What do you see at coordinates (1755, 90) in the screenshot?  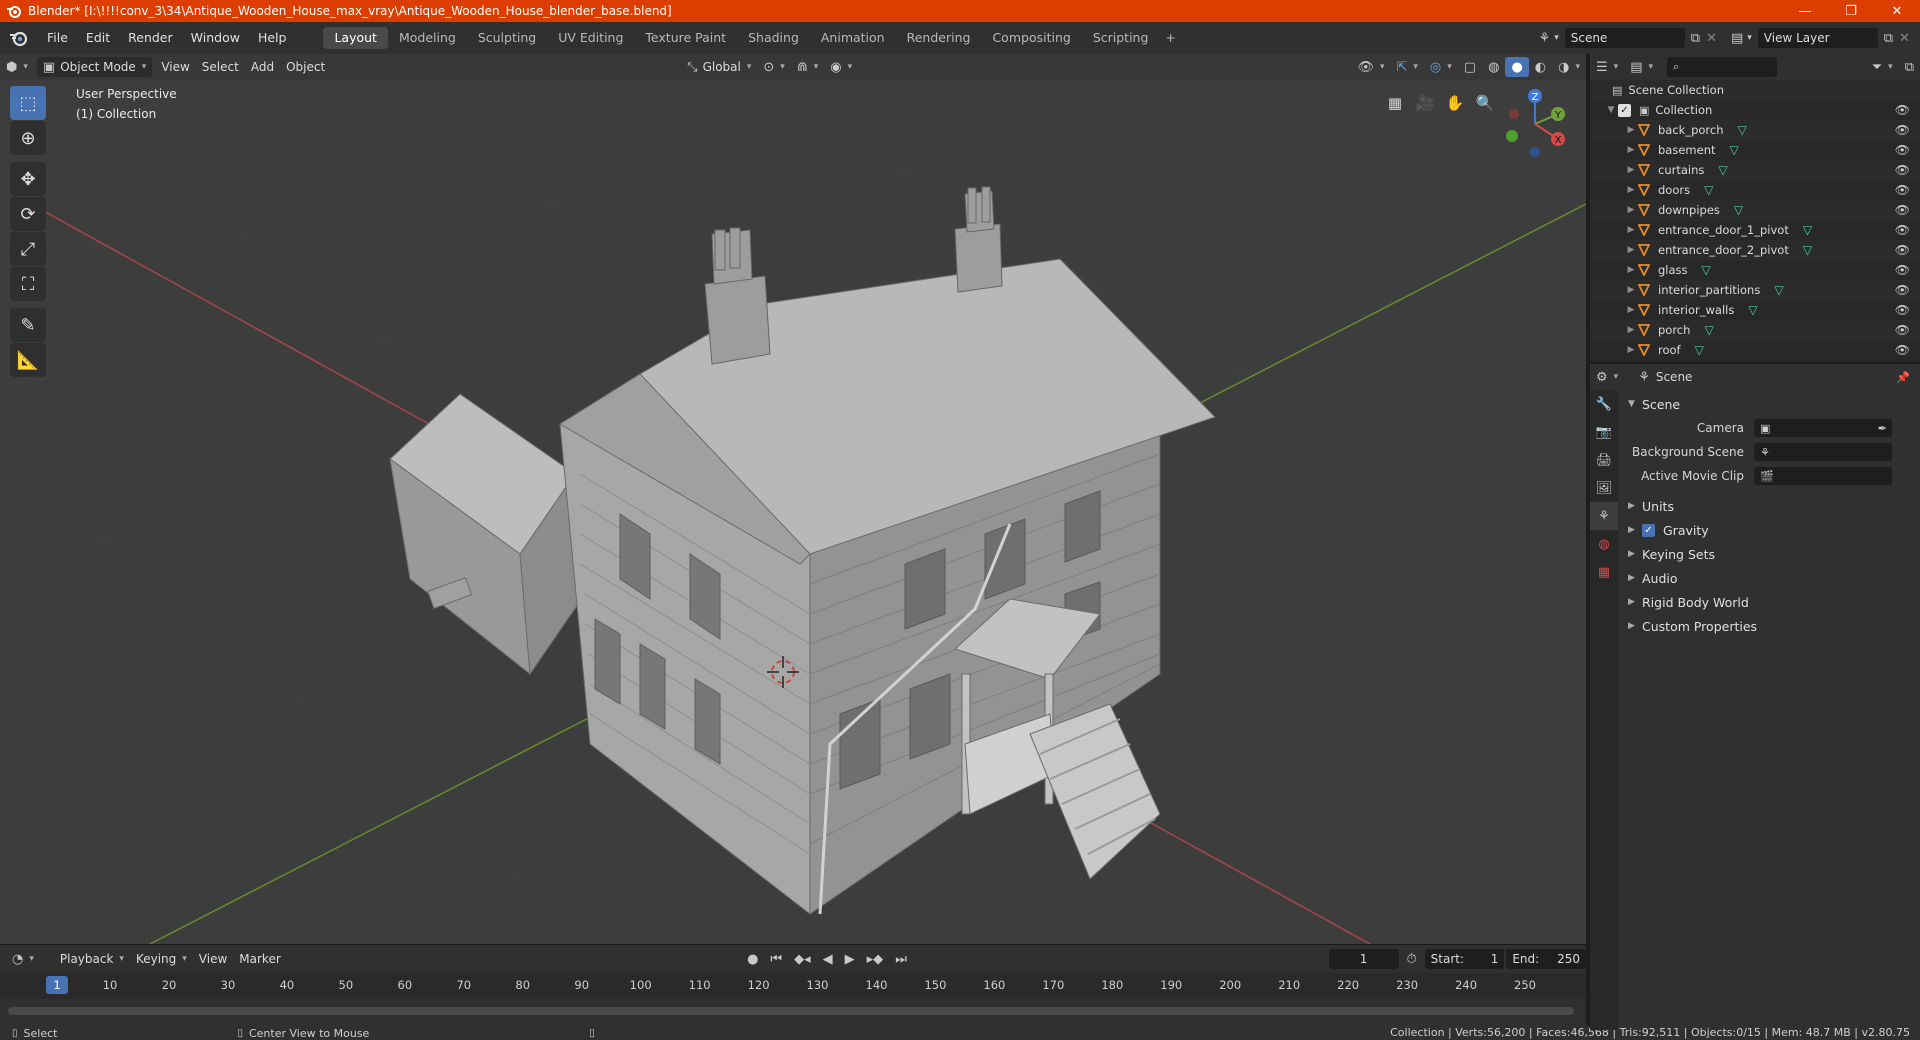 I see `scene-collection-row: ▤ Scene Collection` at bounding box center [1755, 90].